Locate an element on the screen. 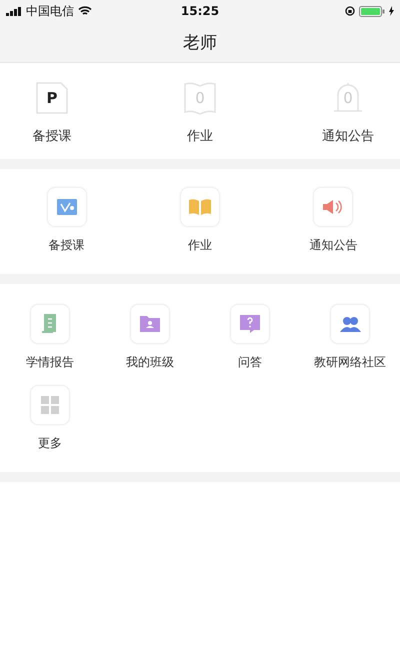  carrier-name: 中国电信 is located at coordinates (50, 11).